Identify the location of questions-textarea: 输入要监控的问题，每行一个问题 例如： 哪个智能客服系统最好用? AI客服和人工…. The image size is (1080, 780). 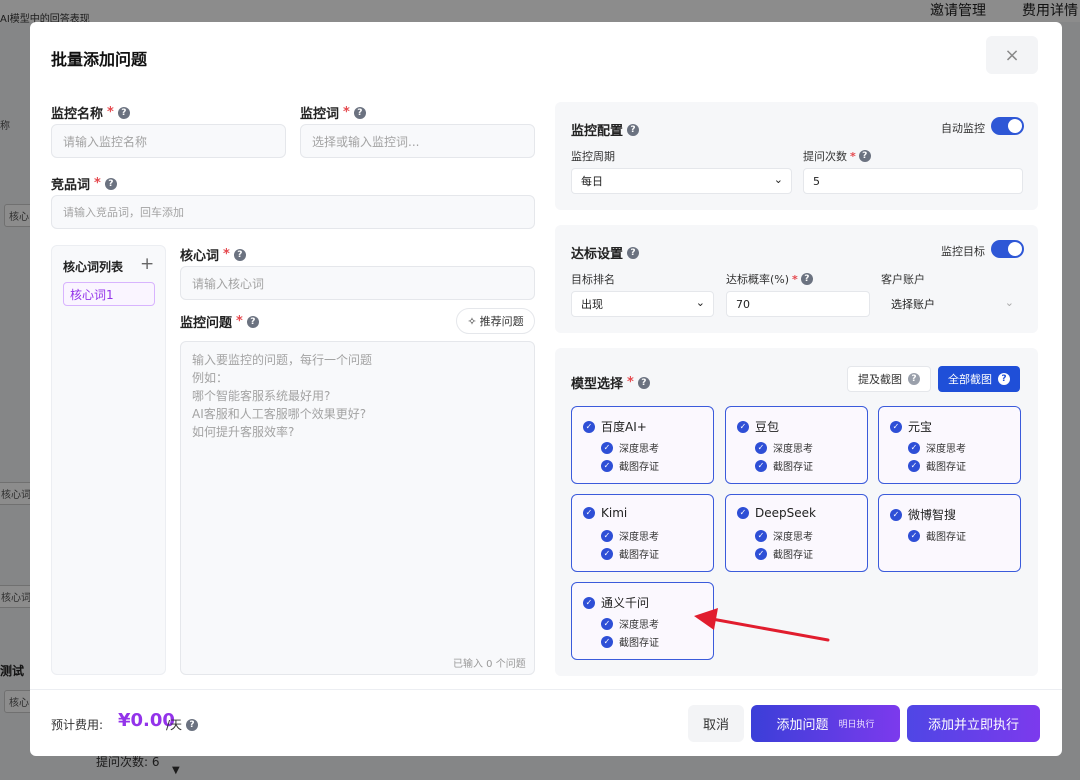
(357, 508).